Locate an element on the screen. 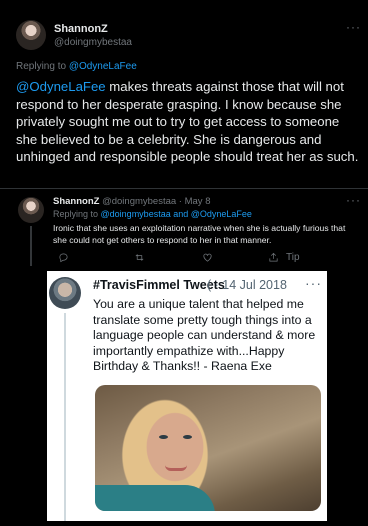 The image size is (368, 526). embedded-thread-line is located at coordinates (65, 417).